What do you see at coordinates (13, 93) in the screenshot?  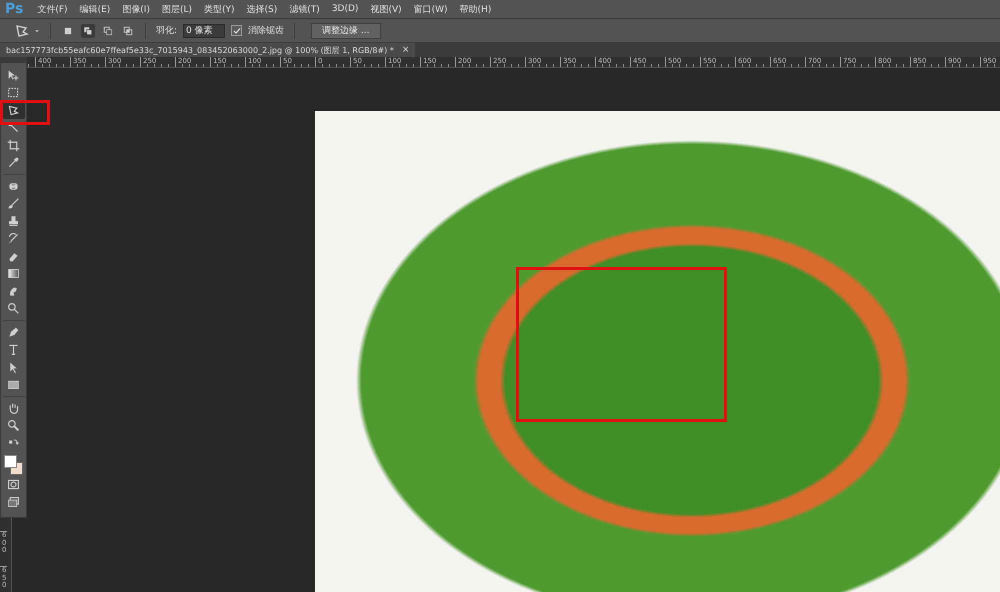 I see `marquee-icon` at bounding box center [13, 93].